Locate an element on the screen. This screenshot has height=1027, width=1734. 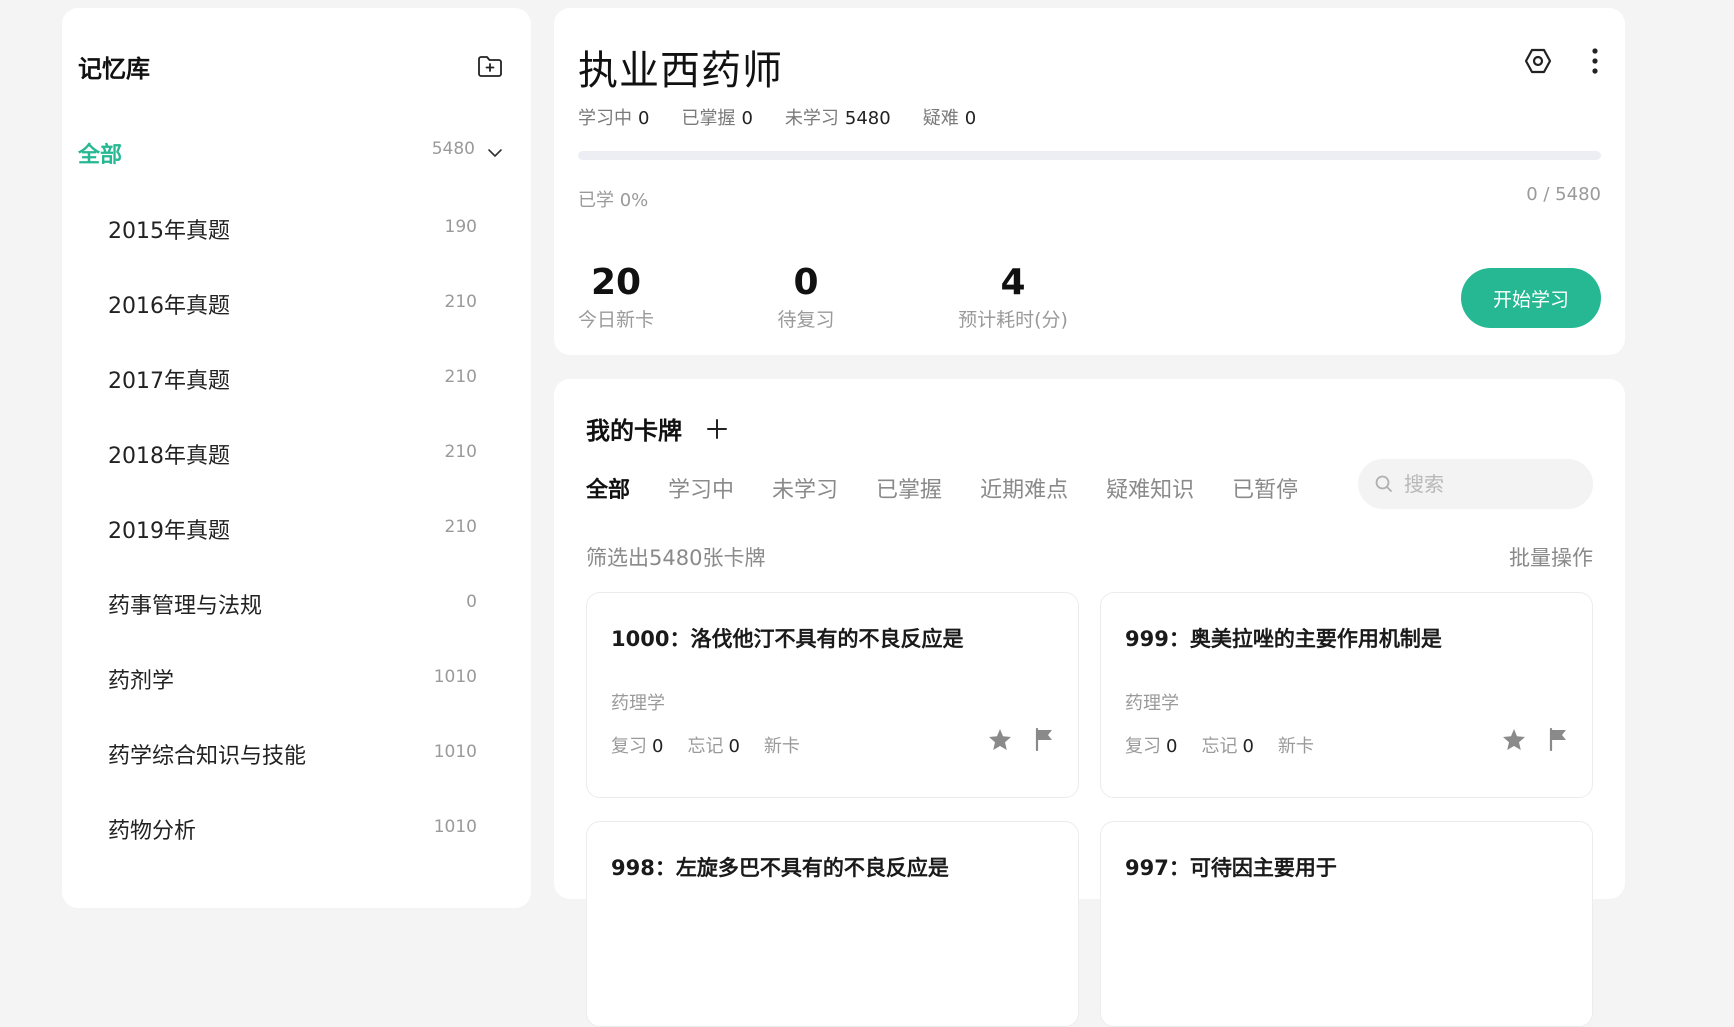
card-review-count: 复习 0 is located at coordinates (1151, 745).